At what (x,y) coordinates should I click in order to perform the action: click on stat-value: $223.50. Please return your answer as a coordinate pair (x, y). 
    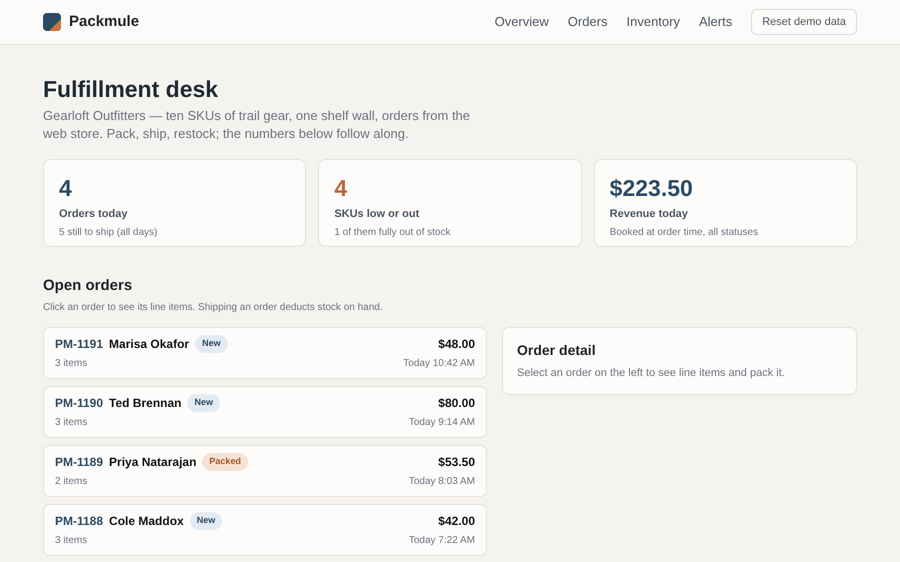
    Looking at the image, I should click on (652, 188).